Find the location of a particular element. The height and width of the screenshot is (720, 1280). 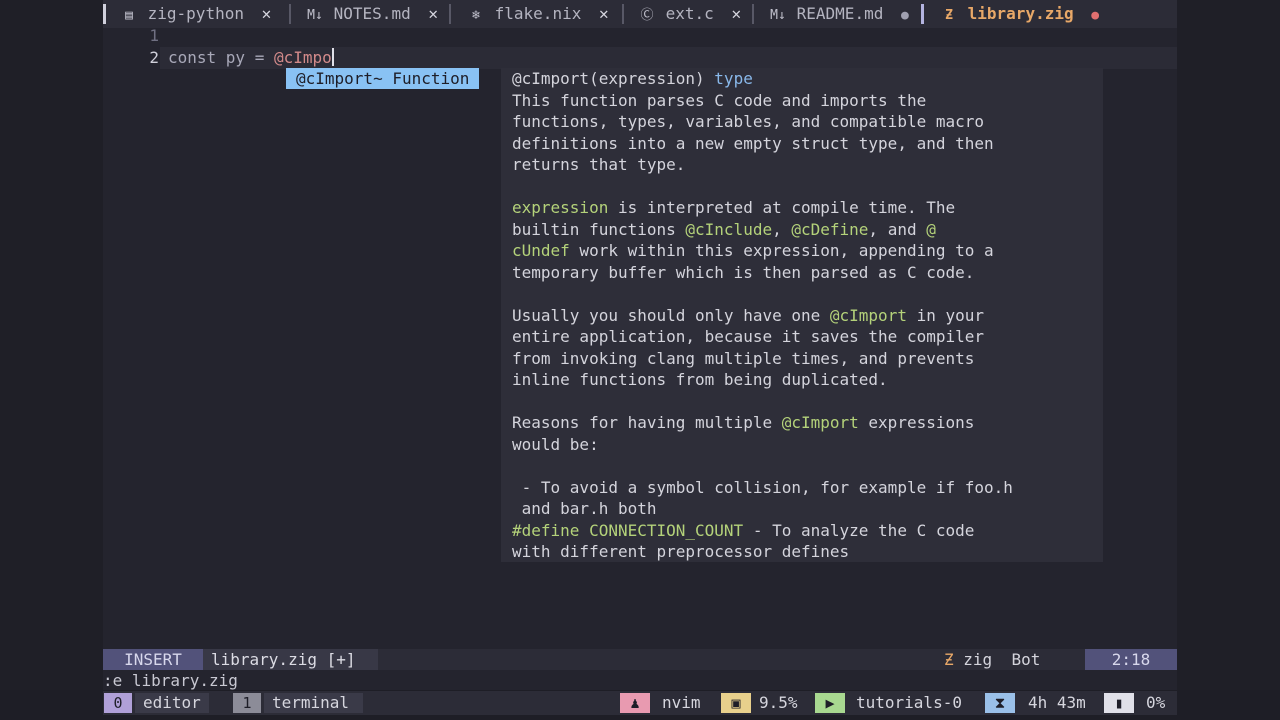

statusline-filename: library.zig [+] is located at coordinates (290, 659).